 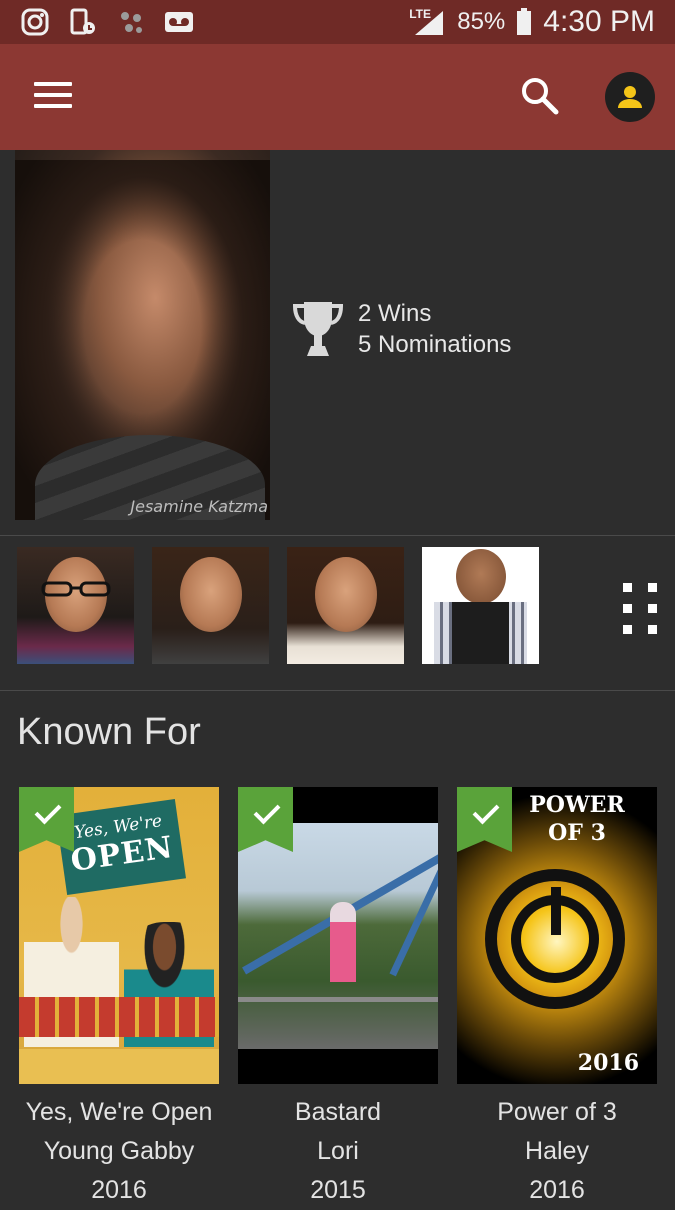 What do you see at coordinates (630, 97) in the screenshot?
I see `account-icon` at bounding box center [630, 97].